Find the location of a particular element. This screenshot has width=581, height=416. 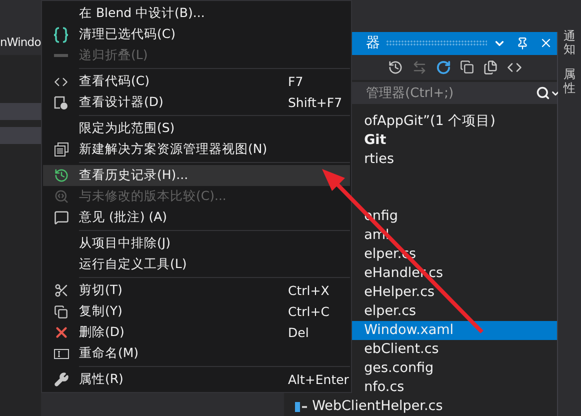

compare-icon is located at coordinates (61, 196).